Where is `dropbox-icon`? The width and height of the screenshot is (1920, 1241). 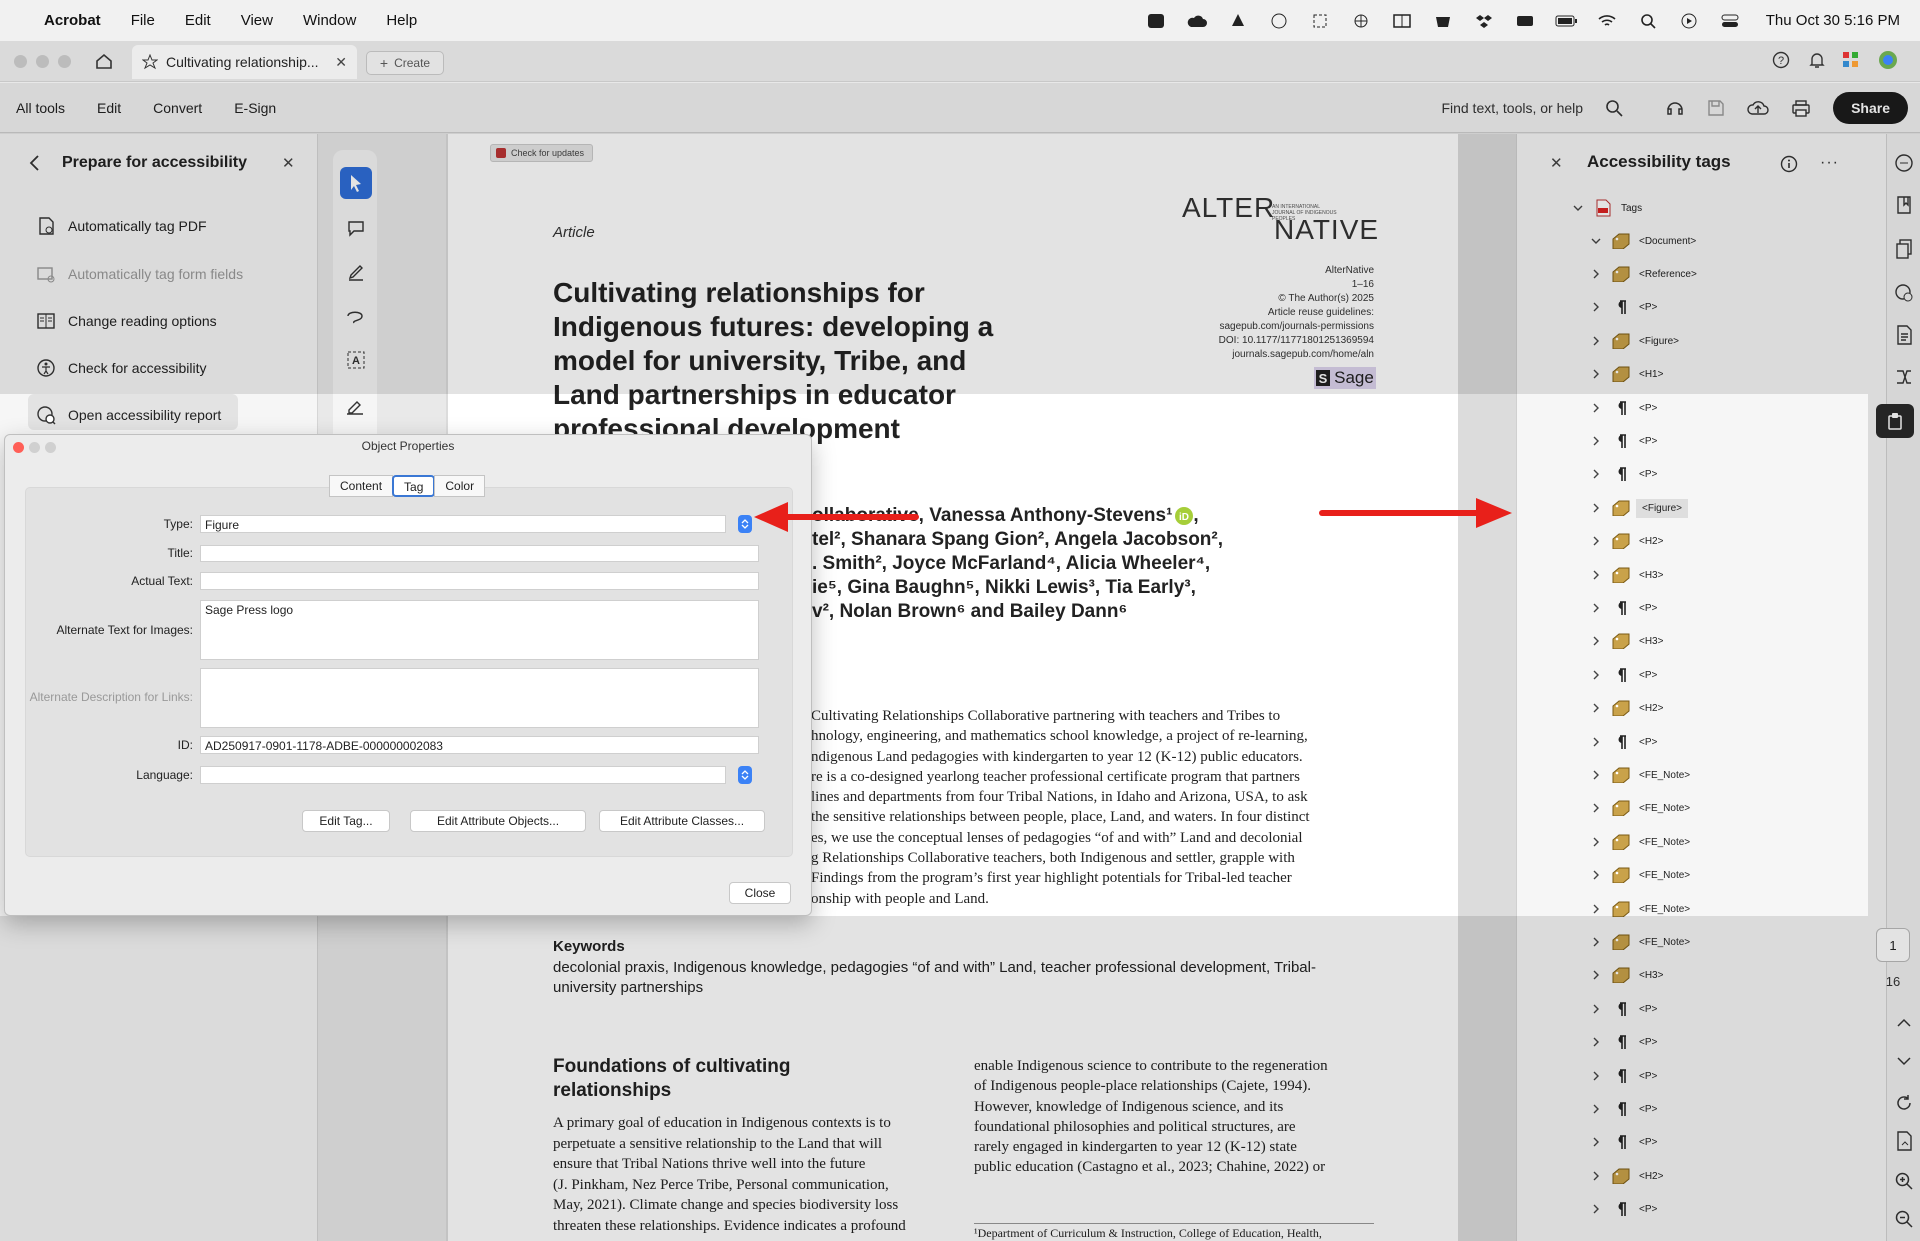 dropbox-icon is located at coordinates (1484, 21).